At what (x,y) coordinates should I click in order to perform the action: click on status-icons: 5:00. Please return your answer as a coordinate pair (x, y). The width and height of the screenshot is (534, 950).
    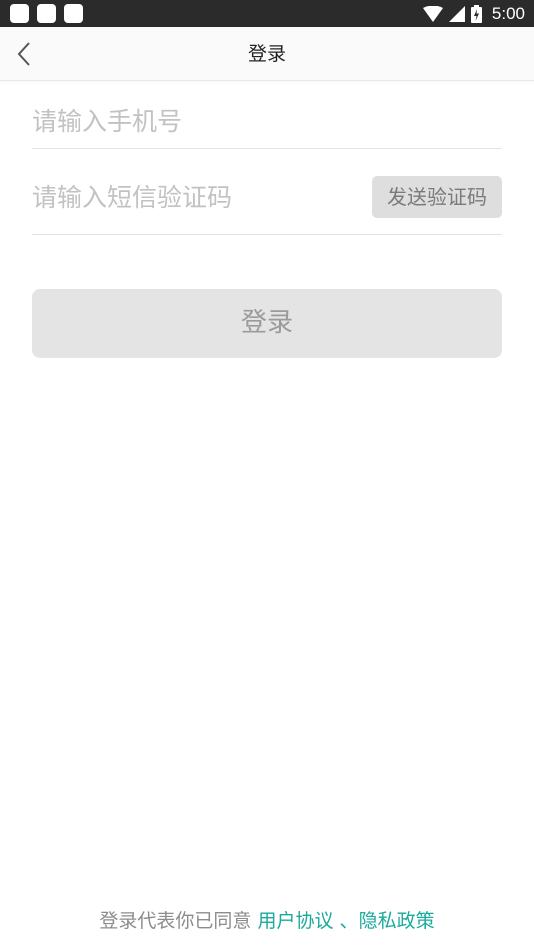
    Looking at the image, I should click on (473, 13).